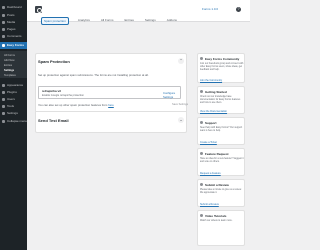  What do you see at coordinates (238, 9) in the screenshot?
I see `help-icon: ?` at bounding box center [238, 9].